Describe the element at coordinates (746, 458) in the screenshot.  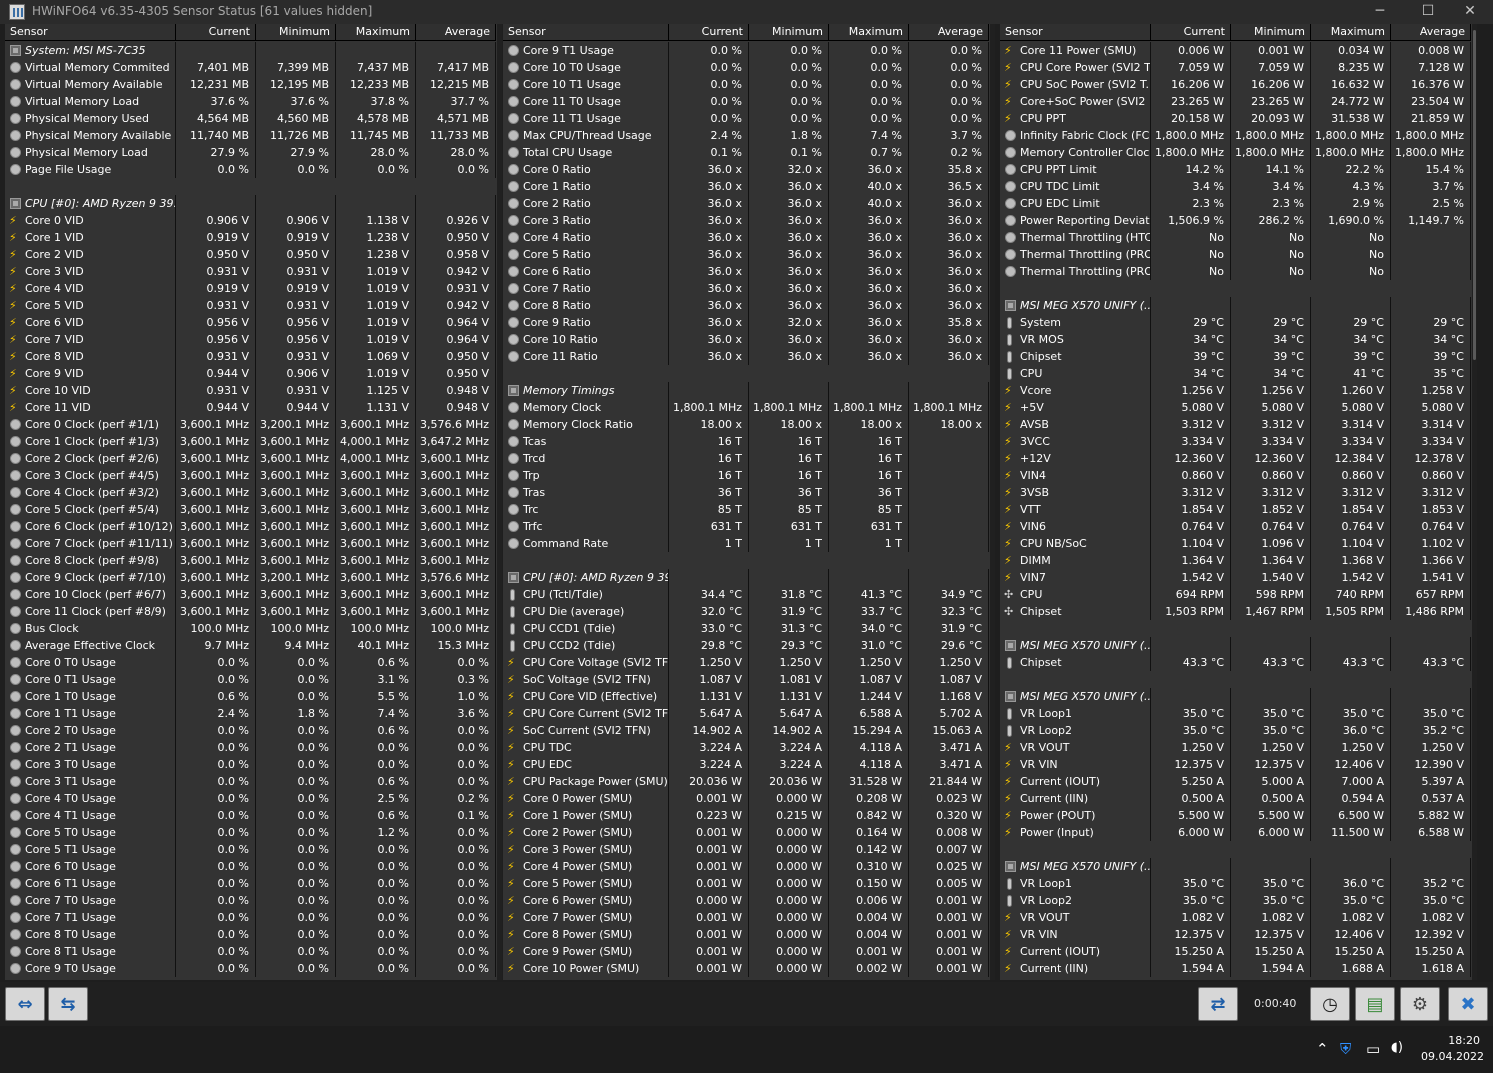
I see `sensor-row: Trcd 16 T 16 T 16 T` at that location.